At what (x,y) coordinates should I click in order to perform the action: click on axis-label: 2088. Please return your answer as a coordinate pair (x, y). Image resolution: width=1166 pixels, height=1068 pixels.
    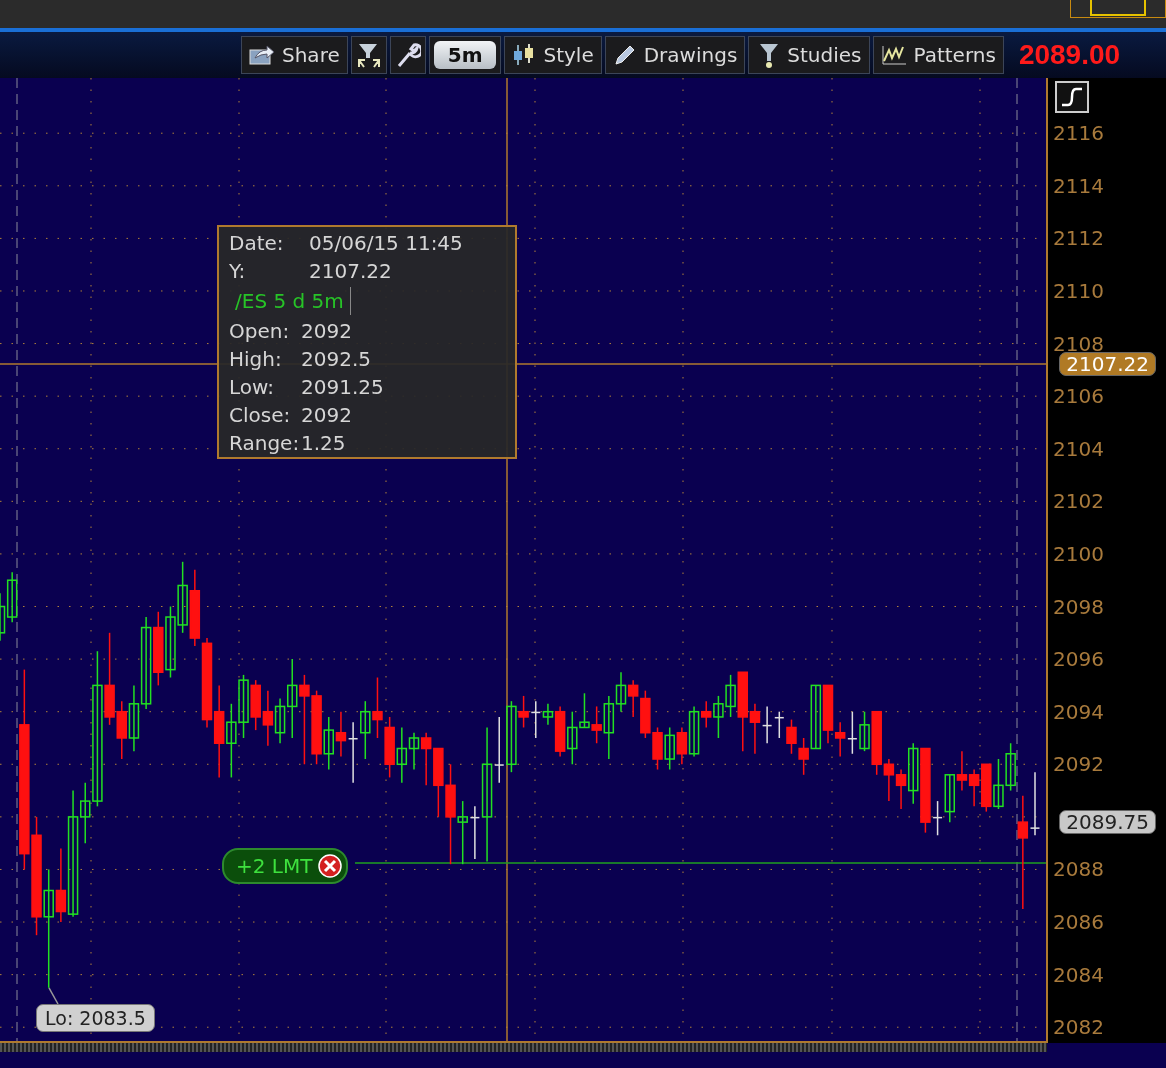
    Looking at the image, I should click on (1078, 869).